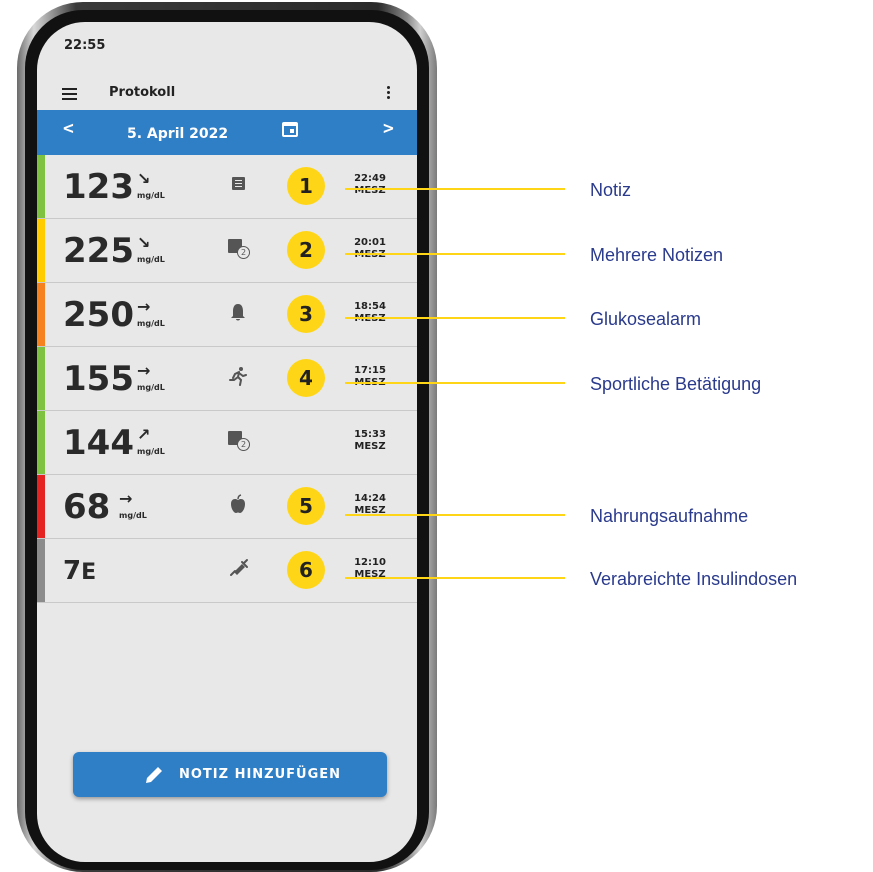 The width and height of the screenshot is (873, 872). What do you see at coordinates (388, 128) in the screenshot?
I see `chevron-right-icon: >` at bounding box center [388, 128].